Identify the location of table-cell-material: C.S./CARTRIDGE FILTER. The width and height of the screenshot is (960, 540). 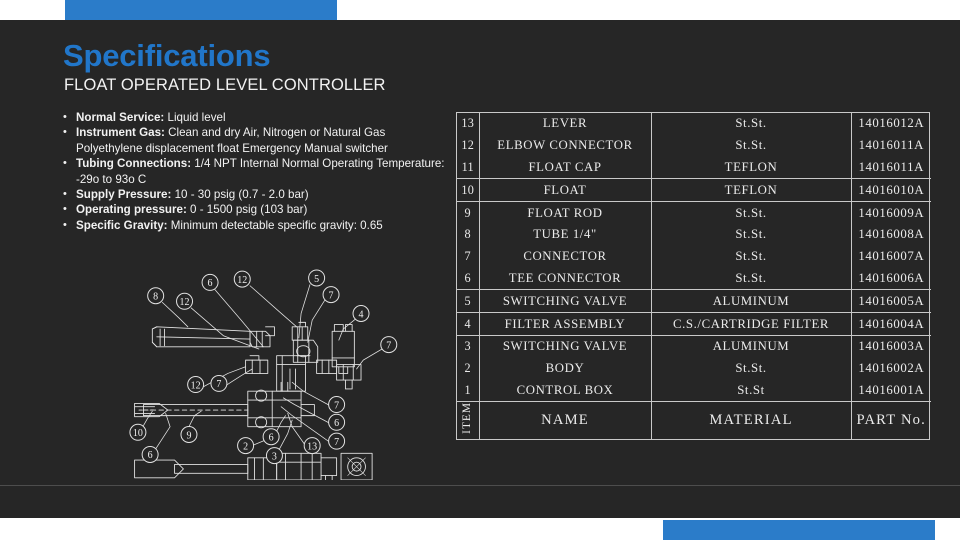
(751, 324).